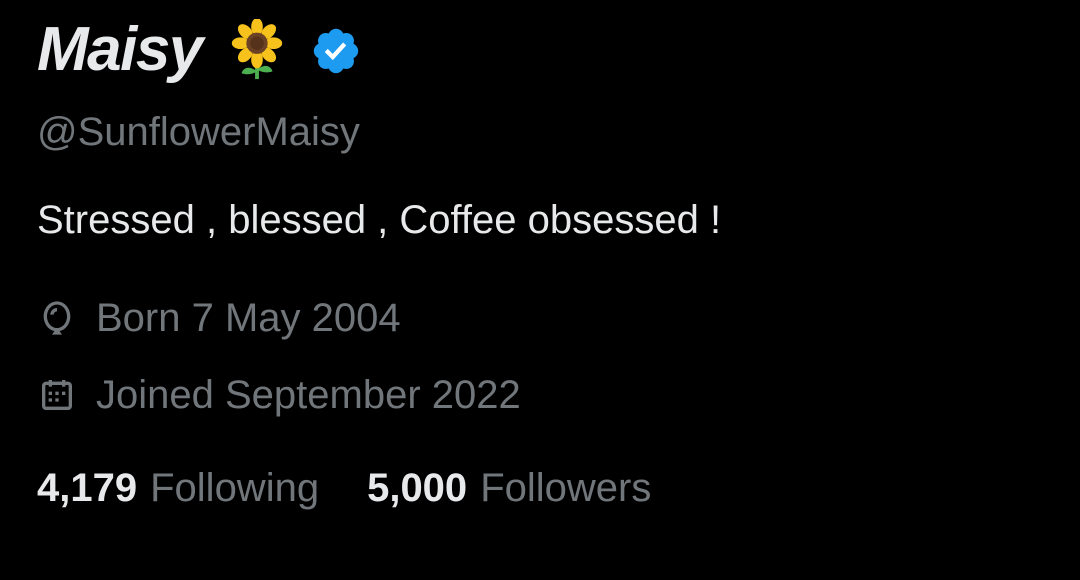  Describe the element at coordinates (566, 488) in the screenshot. I see `followers-label: Followers` at that location.